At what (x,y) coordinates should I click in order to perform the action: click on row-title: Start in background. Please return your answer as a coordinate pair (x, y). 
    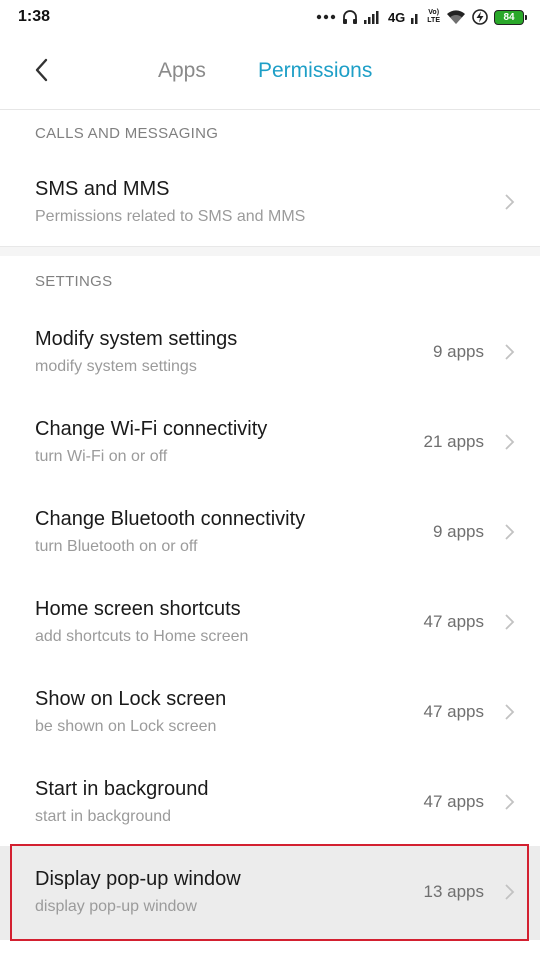
    Looking at the image, I should click on (122, 789).